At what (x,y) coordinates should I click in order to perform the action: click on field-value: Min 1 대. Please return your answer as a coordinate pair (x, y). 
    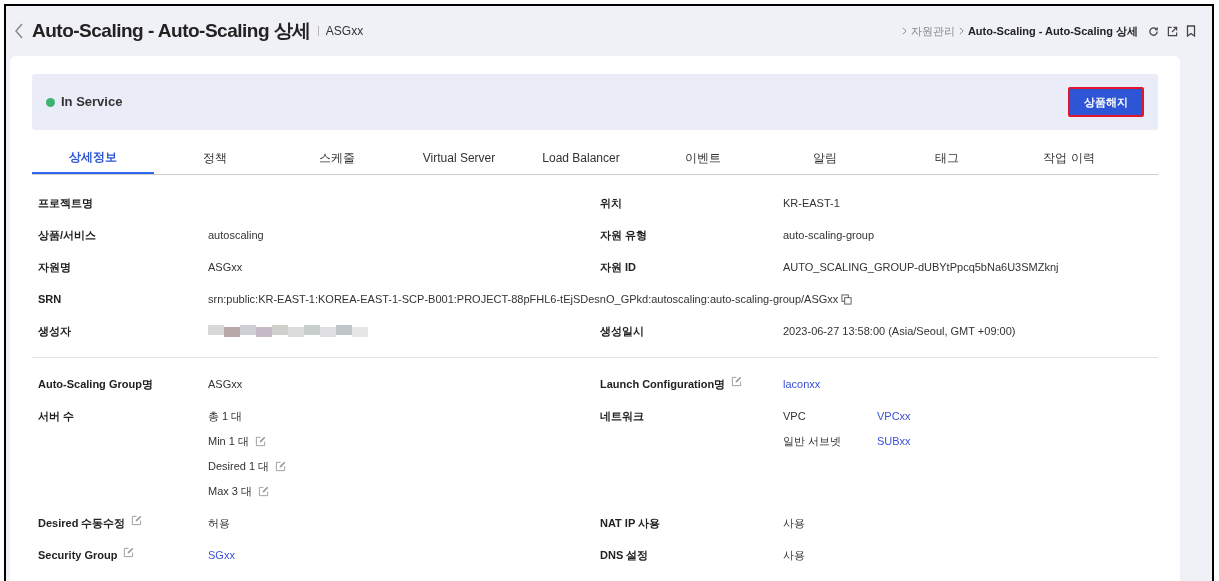
    Looking at the image, I should click on (228, 441).